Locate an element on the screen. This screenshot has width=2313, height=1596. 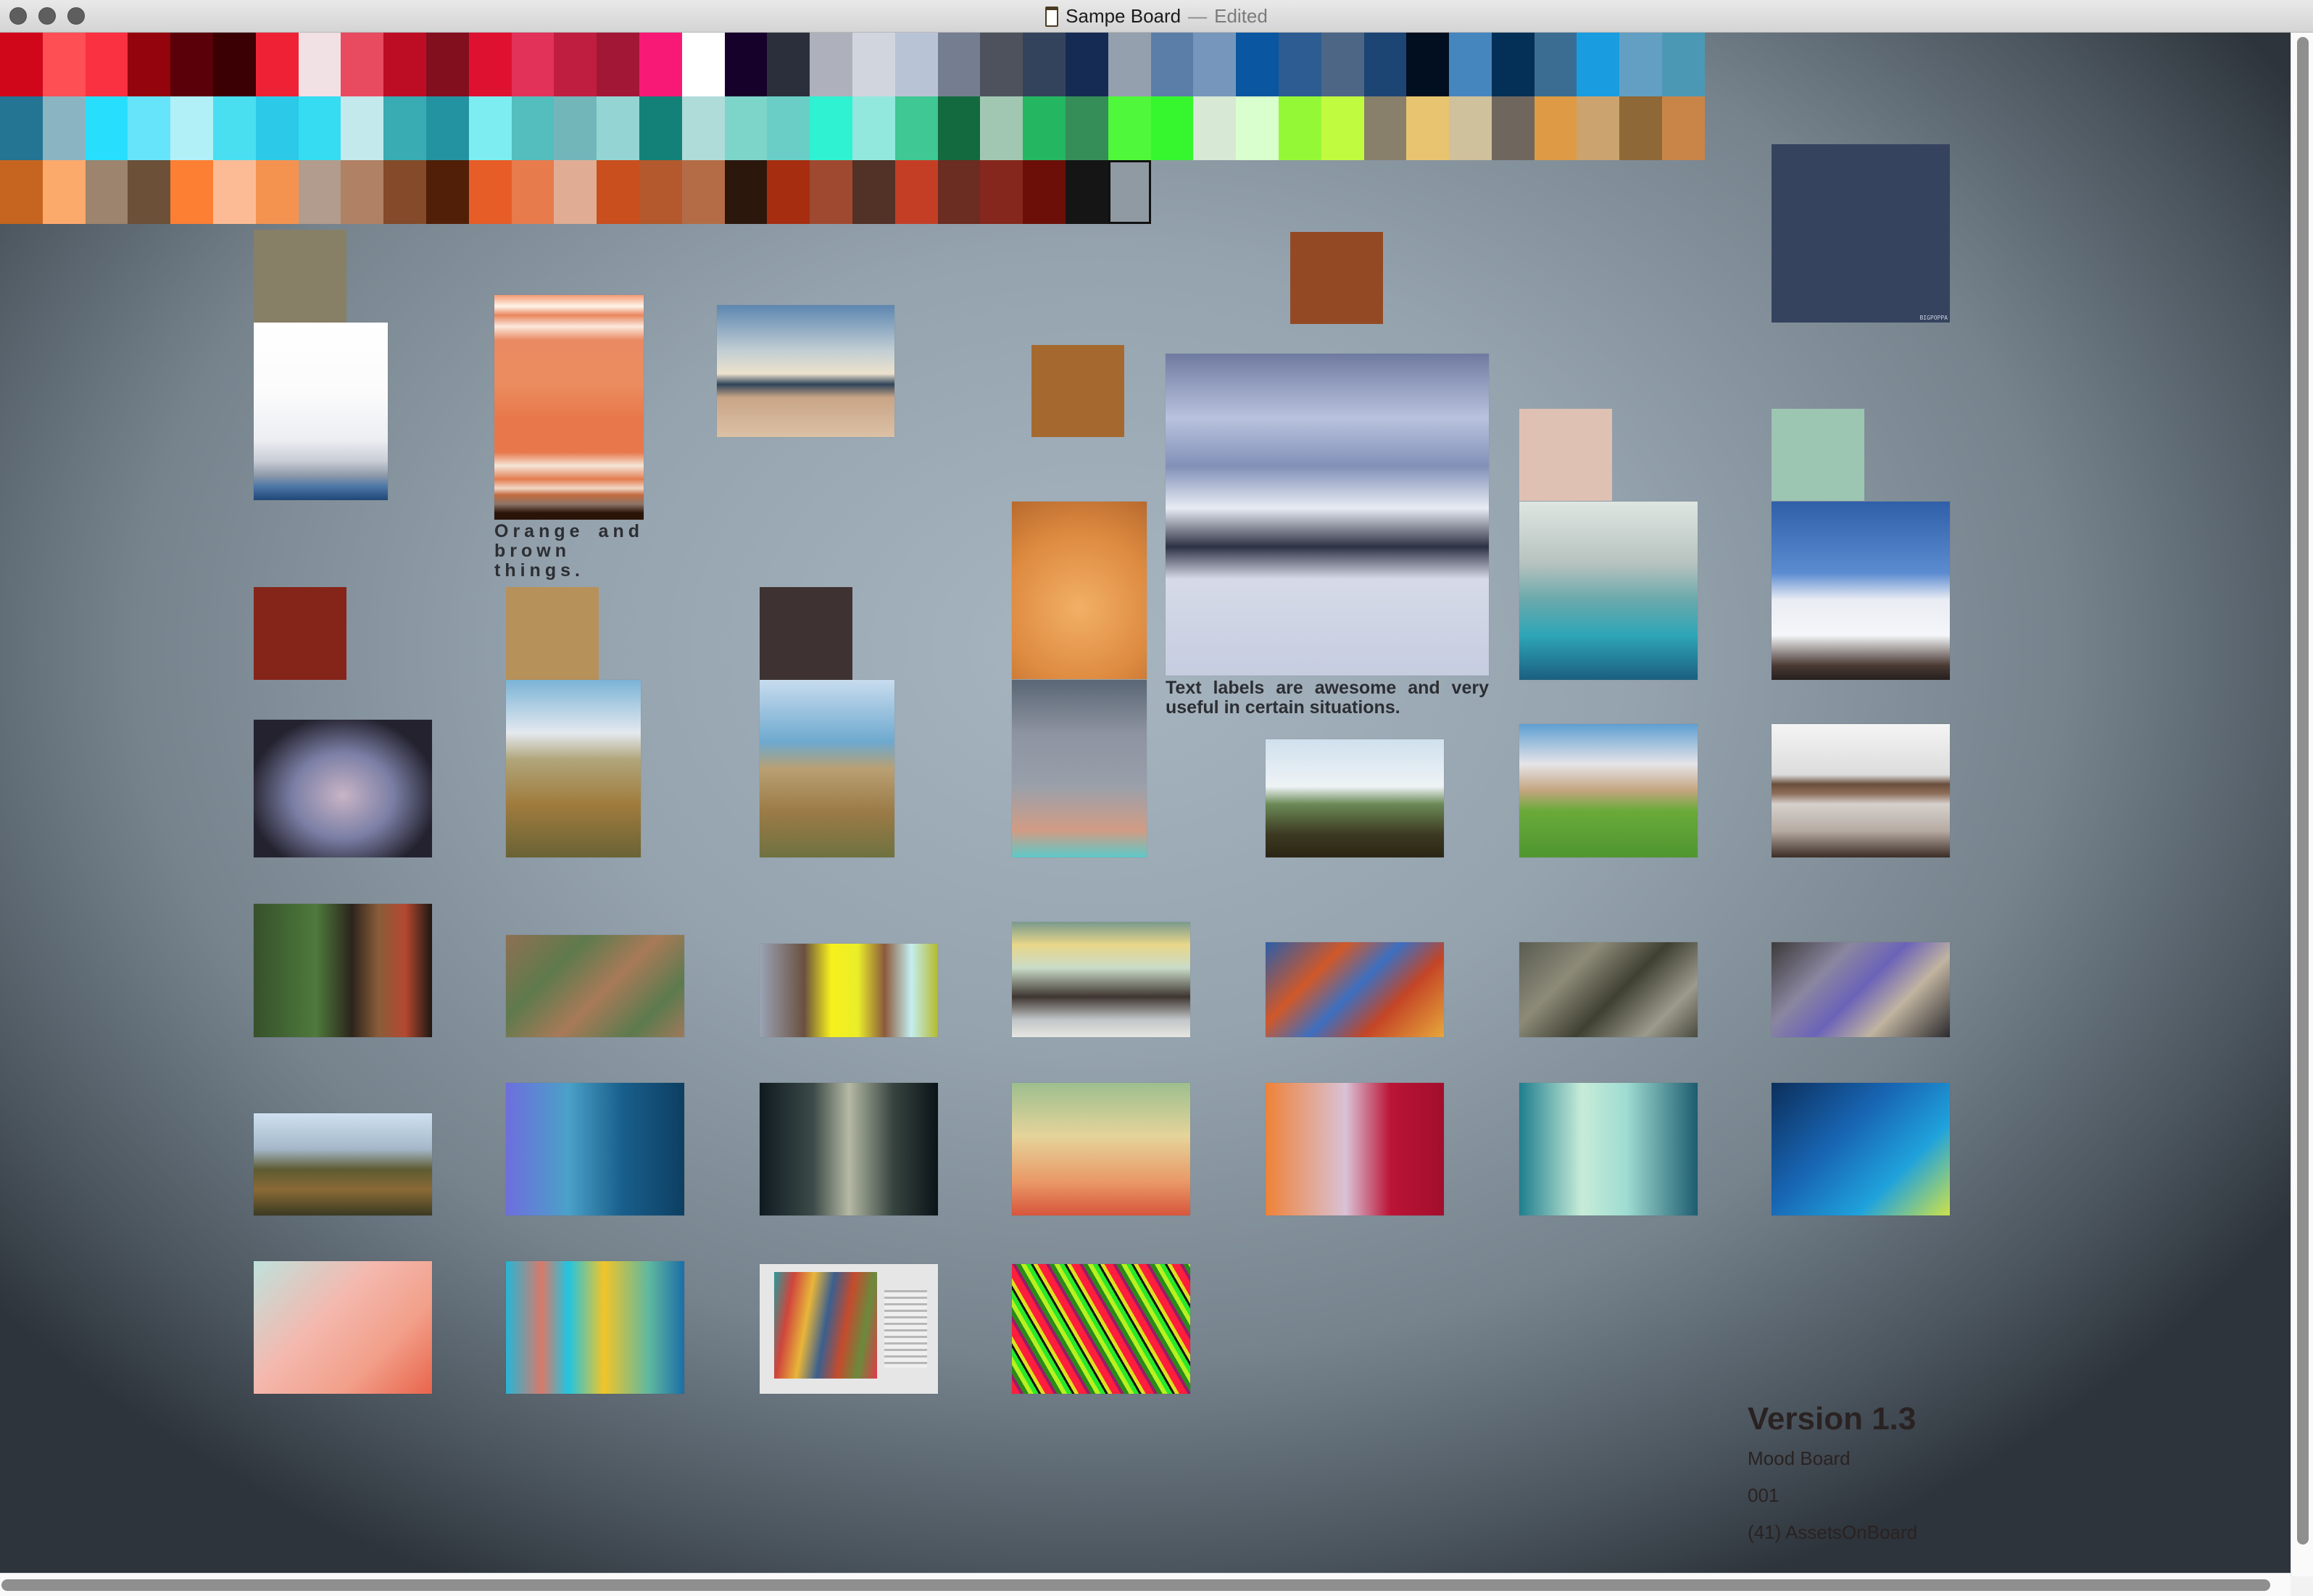
image-dark-corn is located at coordinates (827, 768).